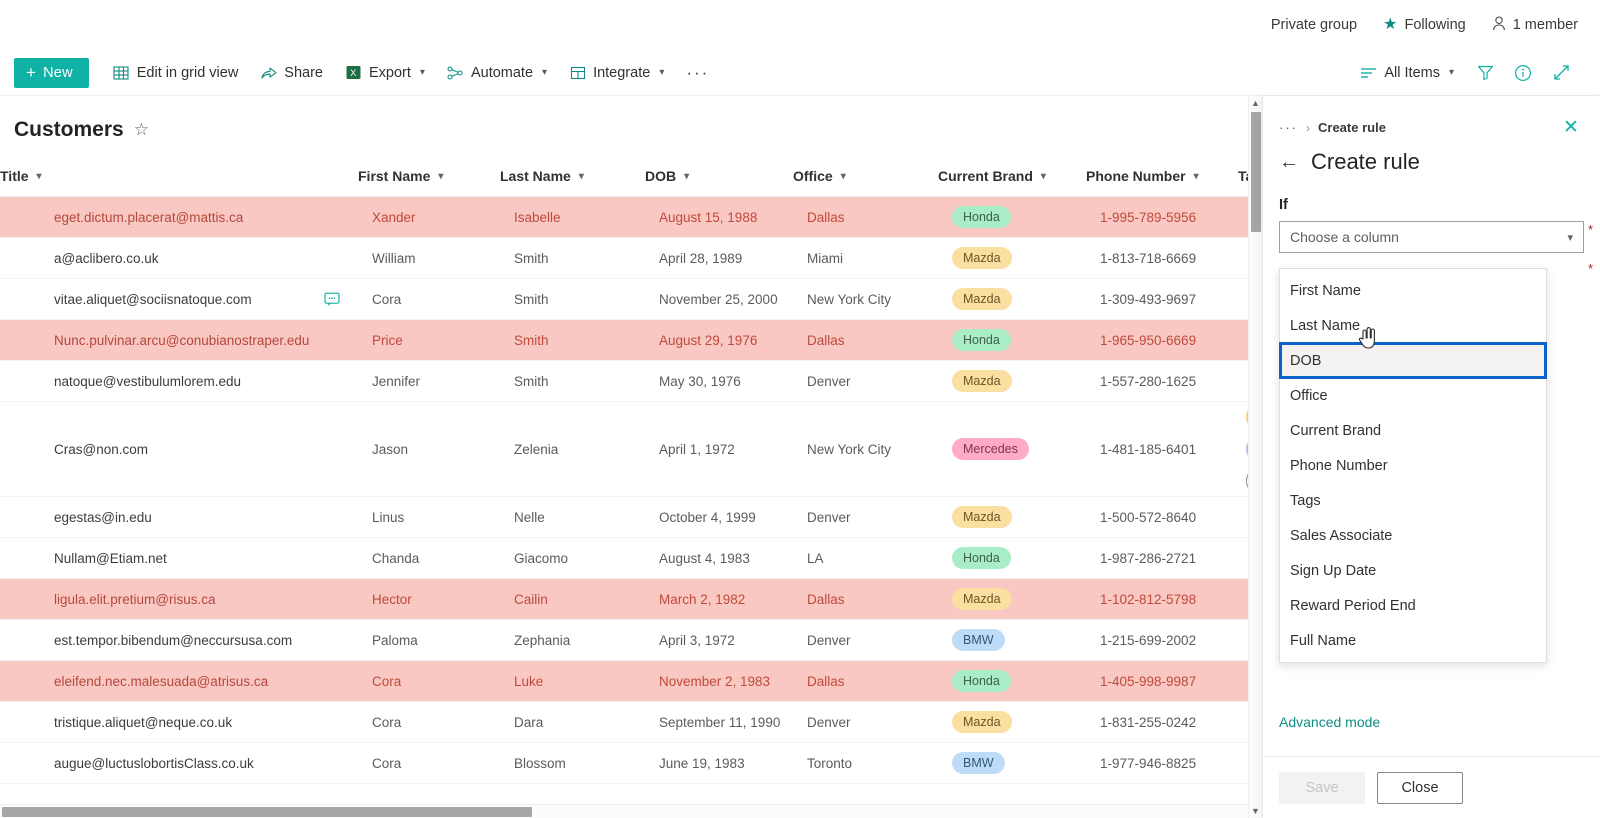 This screenshot has width=1600, height=818. What do you see at coordinates (1413, 325) in the screenshot?
I see `dropdown-option-last-name: Last Name` at bounding box center [1413, 325].